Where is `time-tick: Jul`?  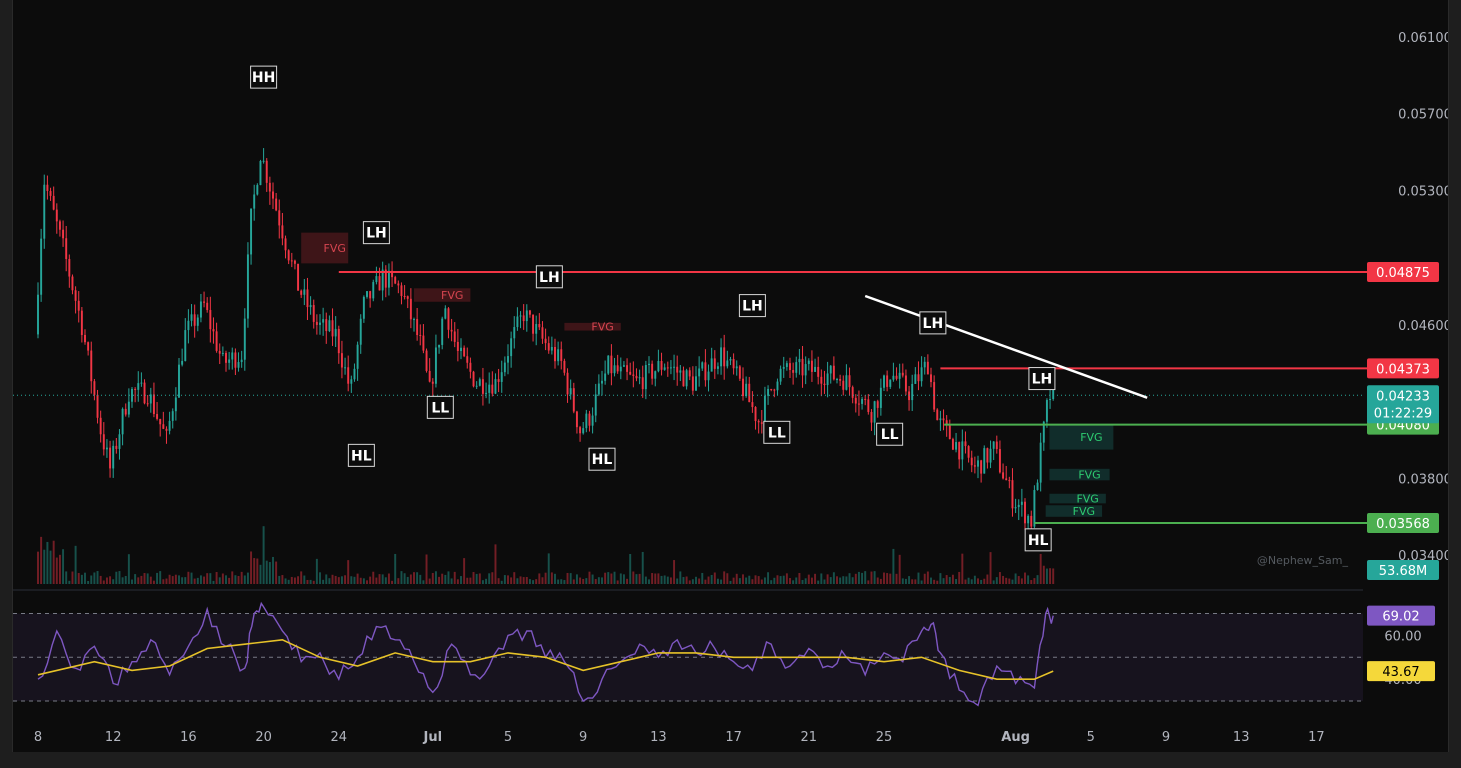 time-tick: Jul is located at coordinates (433, 737).